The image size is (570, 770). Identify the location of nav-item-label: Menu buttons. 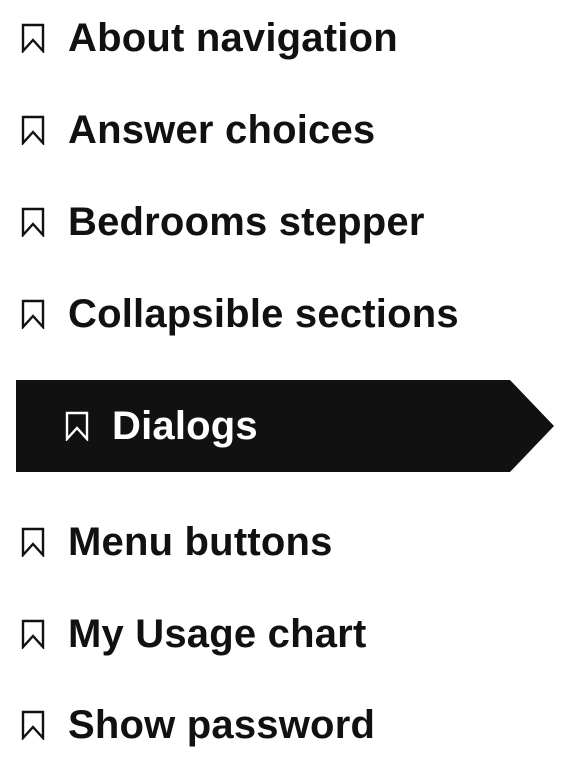
(200, 542).